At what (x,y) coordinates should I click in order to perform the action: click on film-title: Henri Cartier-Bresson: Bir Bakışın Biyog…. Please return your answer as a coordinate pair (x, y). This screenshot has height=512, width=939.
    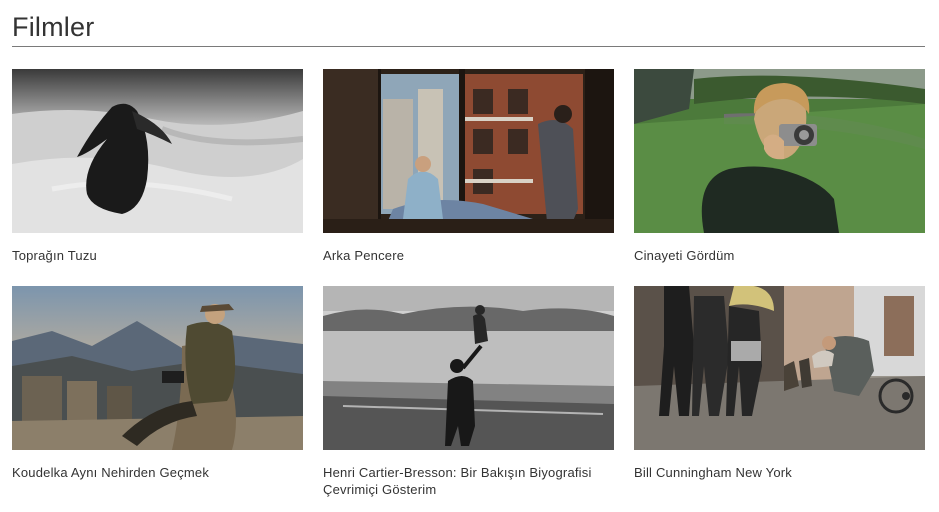
    Looking at the image, I should click on (468, 481).